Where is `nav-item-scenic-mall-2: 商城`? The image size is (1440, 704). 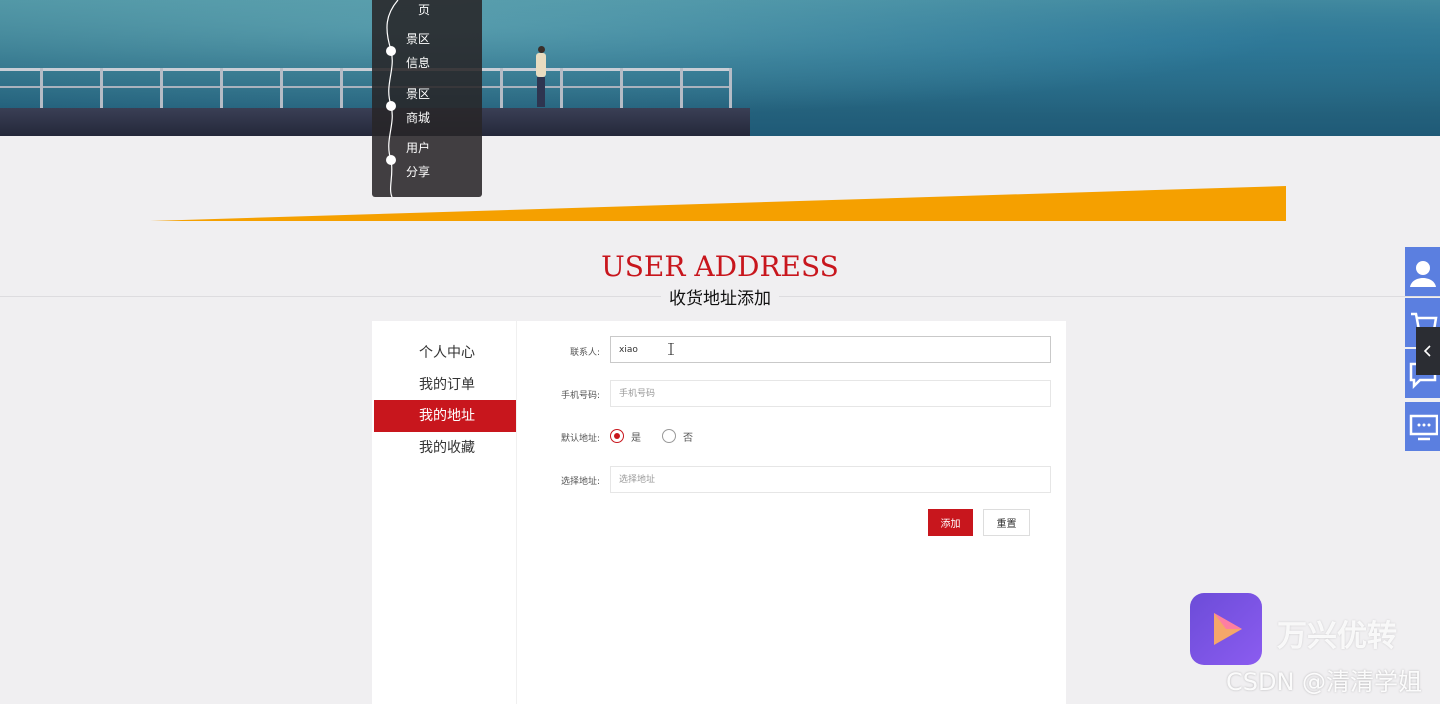
nav-item-scenic-mall-2: 商城 is located at coordinates (426, 118).